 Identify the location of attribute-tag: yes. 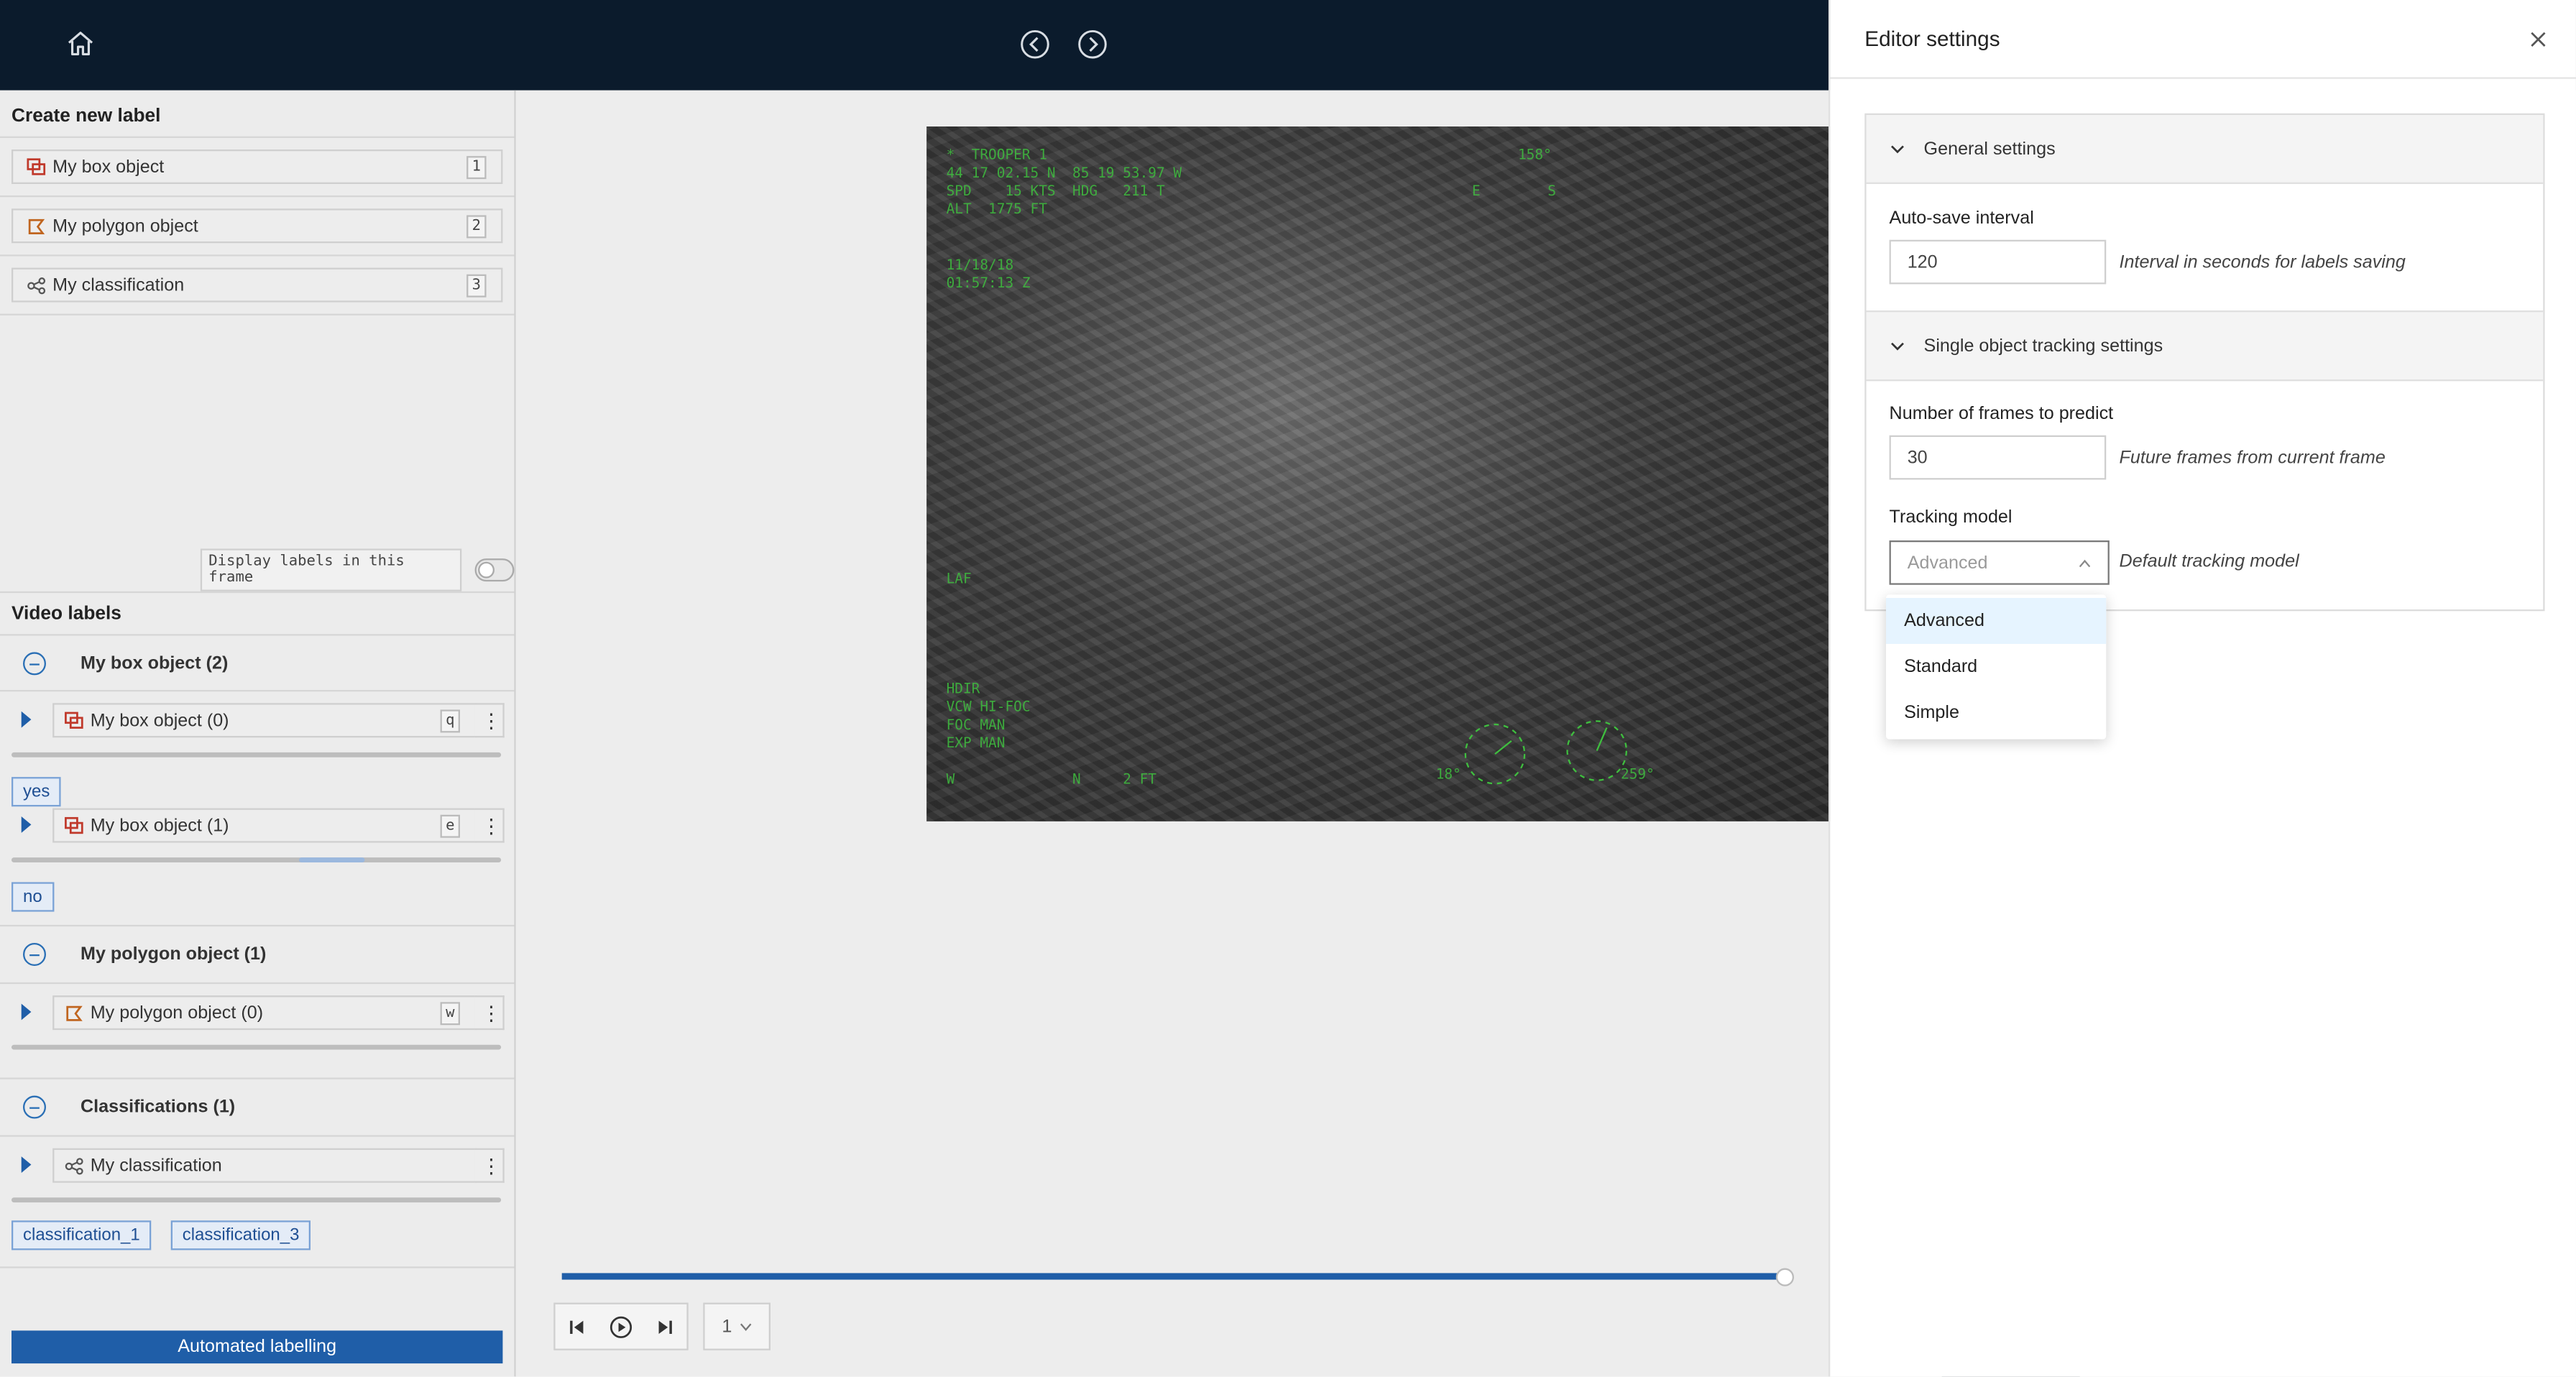
(36, 792).